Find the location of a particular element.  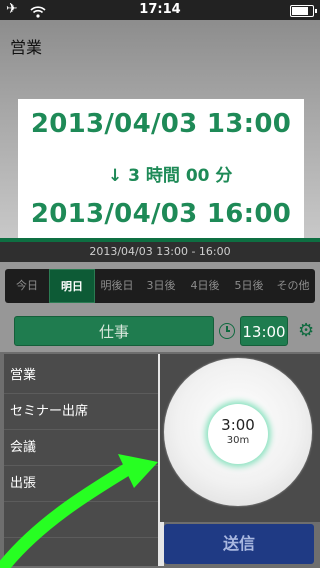

start-time-button: 13:00 is located at coordinates (264, 331).